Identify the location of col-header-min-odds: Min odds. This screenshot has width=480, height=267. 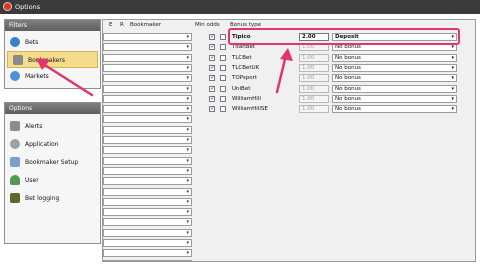
(207, 25).